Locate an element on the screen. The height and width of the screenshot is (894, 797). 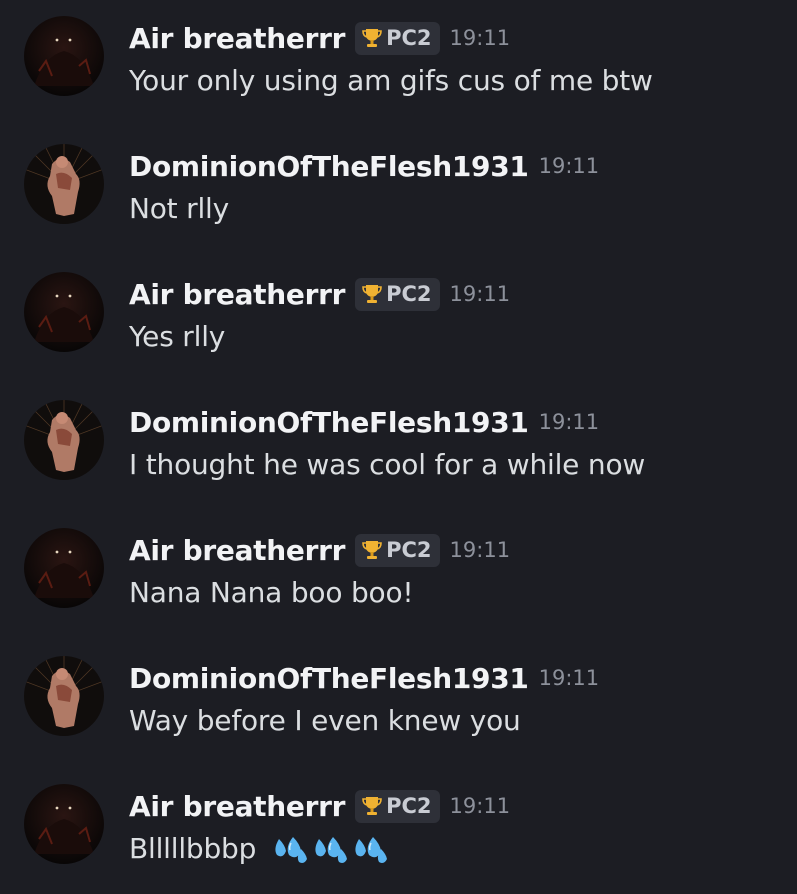
message-content: Not rlly is located at coordinates (179, 208).